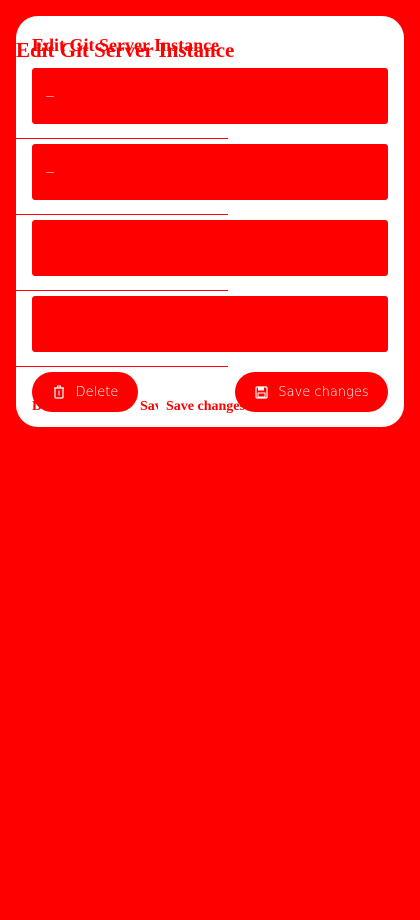 This screenshot has width=420, height=920. I want to click on trash-icon, so click(59, 392).